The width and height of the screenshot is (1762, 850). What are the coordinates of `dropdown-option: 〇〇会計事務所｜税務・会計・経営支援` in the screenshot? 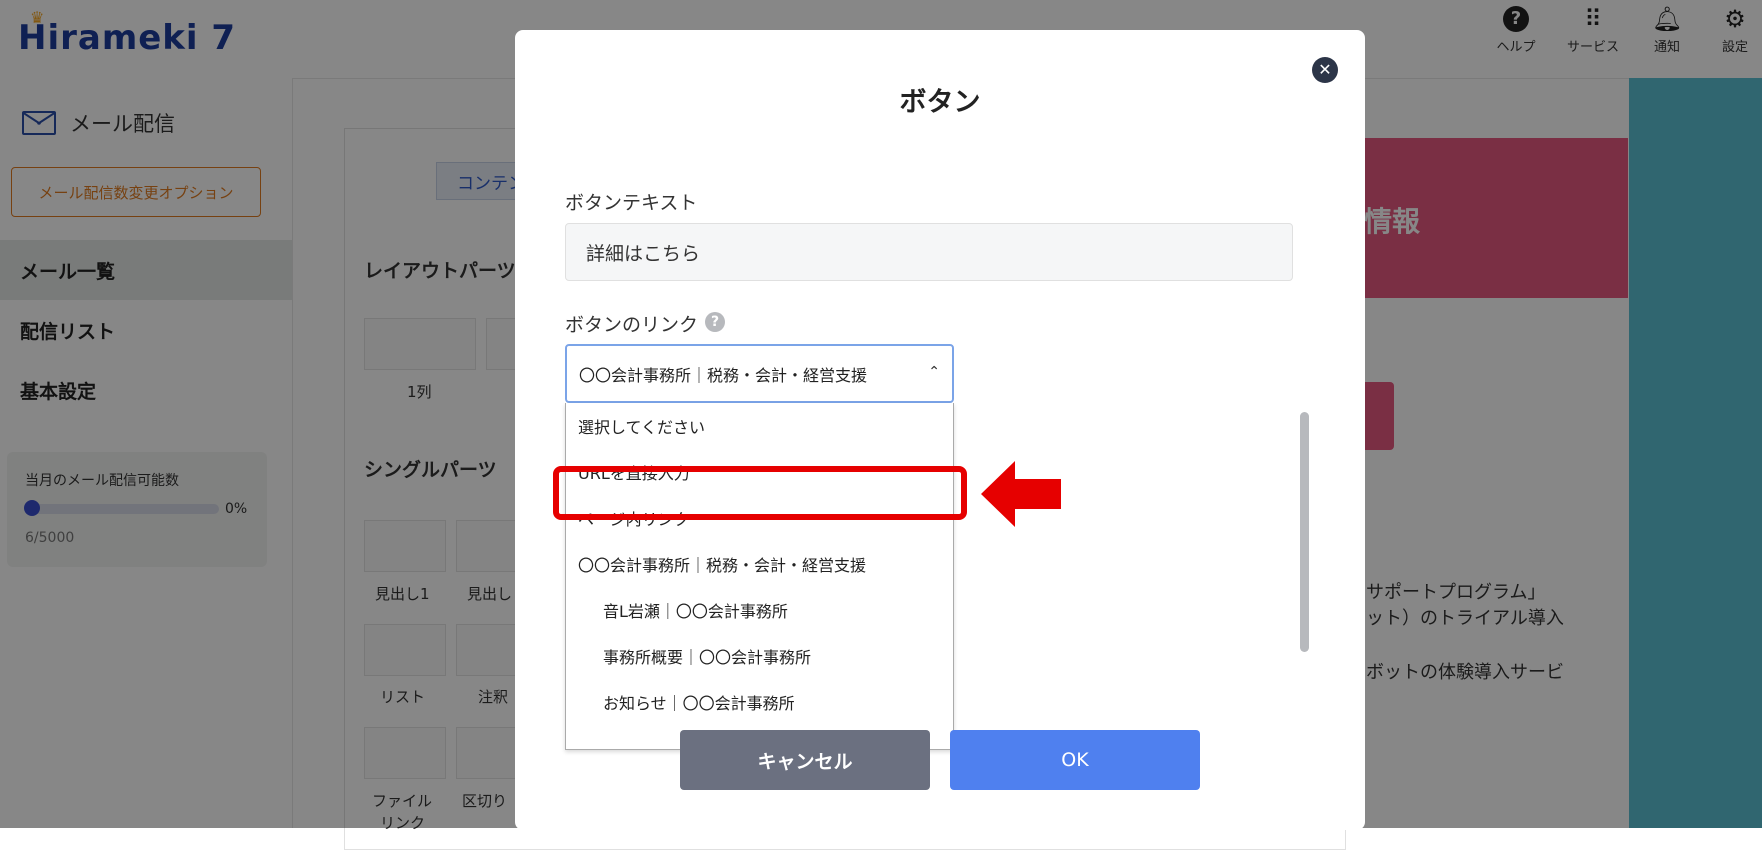 It's located at (759, 564).